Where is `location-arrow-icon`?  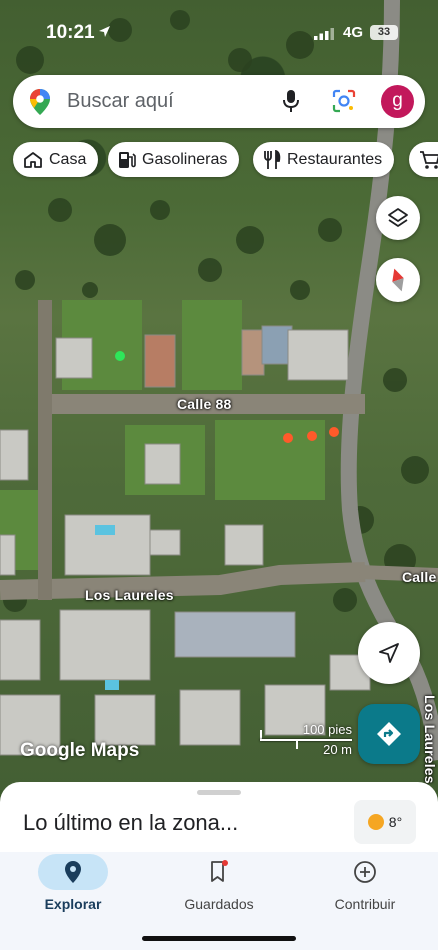
location-arrow-icon is located at coordinates (104, 31).